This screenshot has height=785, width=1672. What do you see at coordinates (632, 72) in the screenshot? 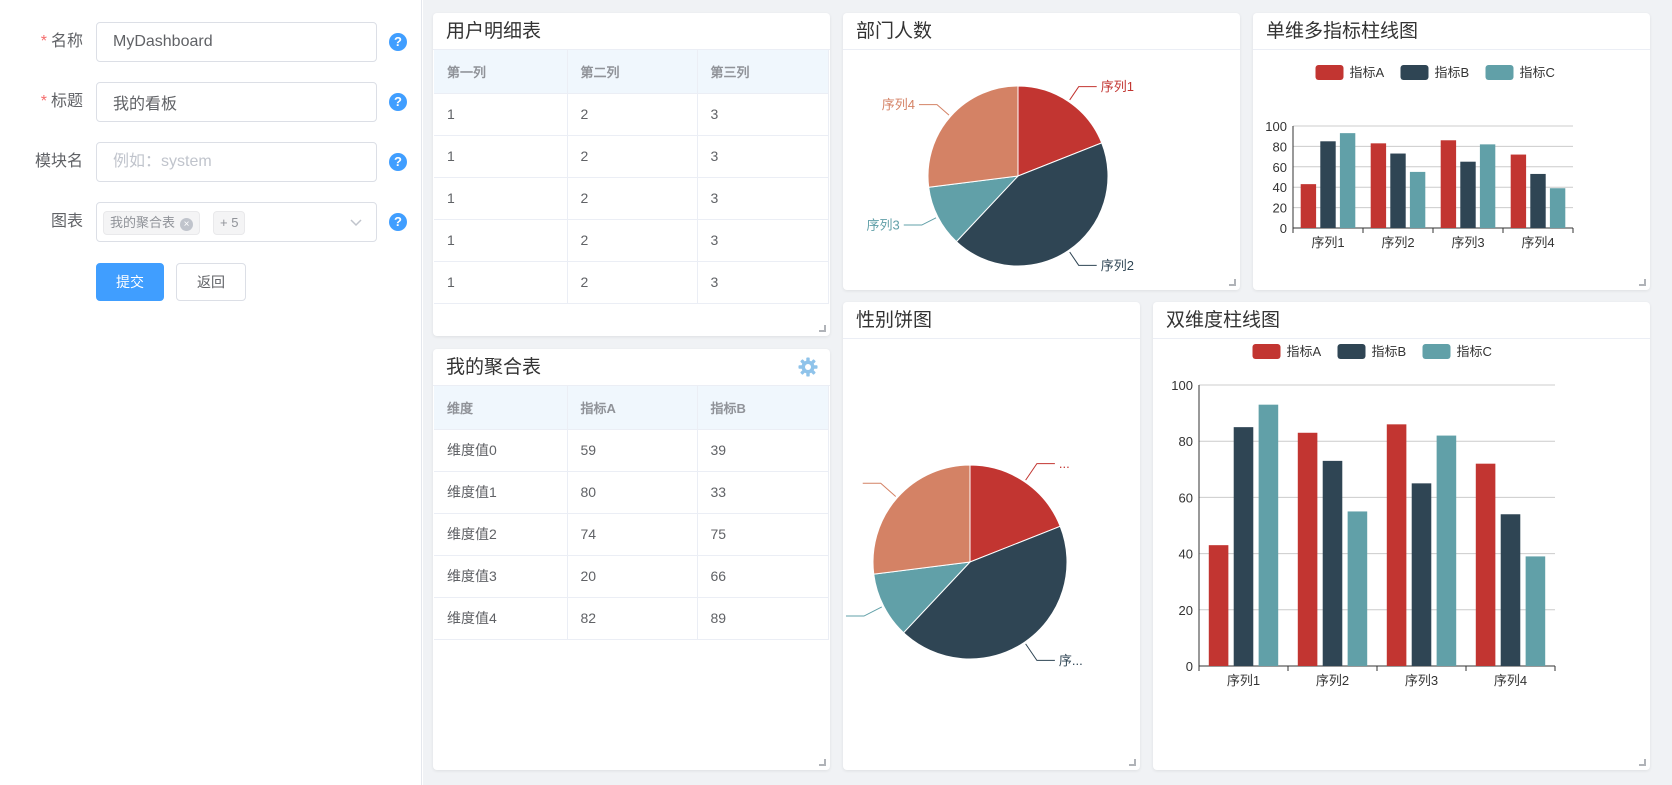
I see `column-header: 第二列` at bounding box center [632, 72].